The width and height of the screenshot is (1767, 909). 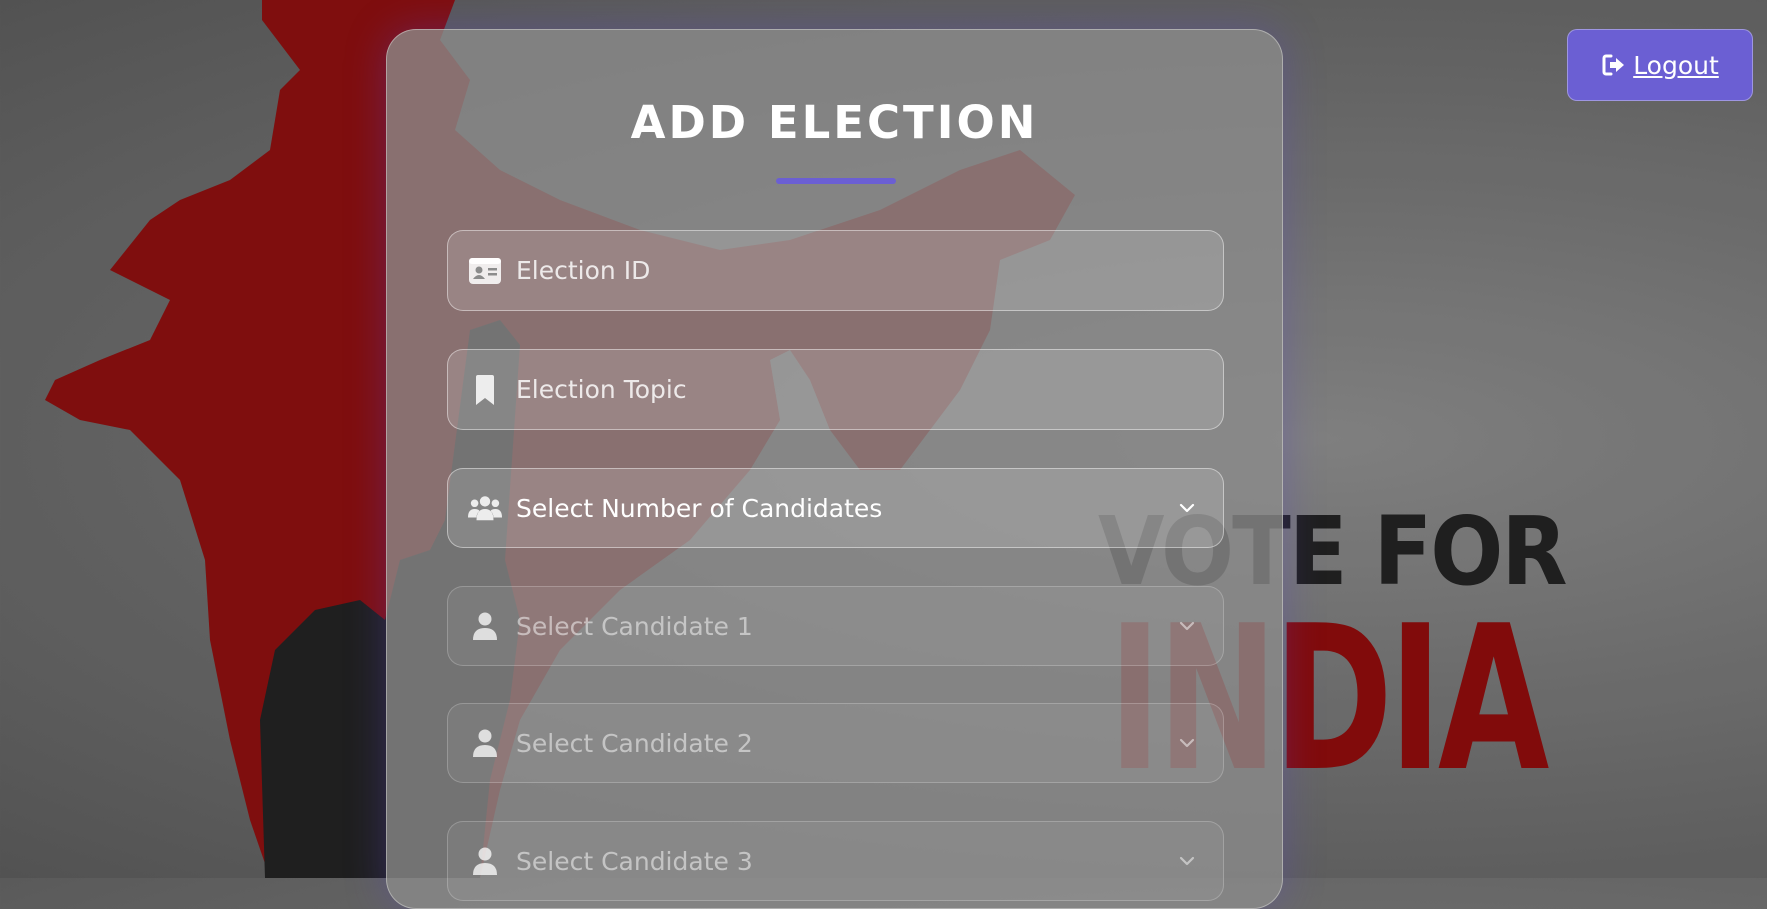 I want to click on candidate-3-select: Select Candidate 3, so click(x=835, y=861).